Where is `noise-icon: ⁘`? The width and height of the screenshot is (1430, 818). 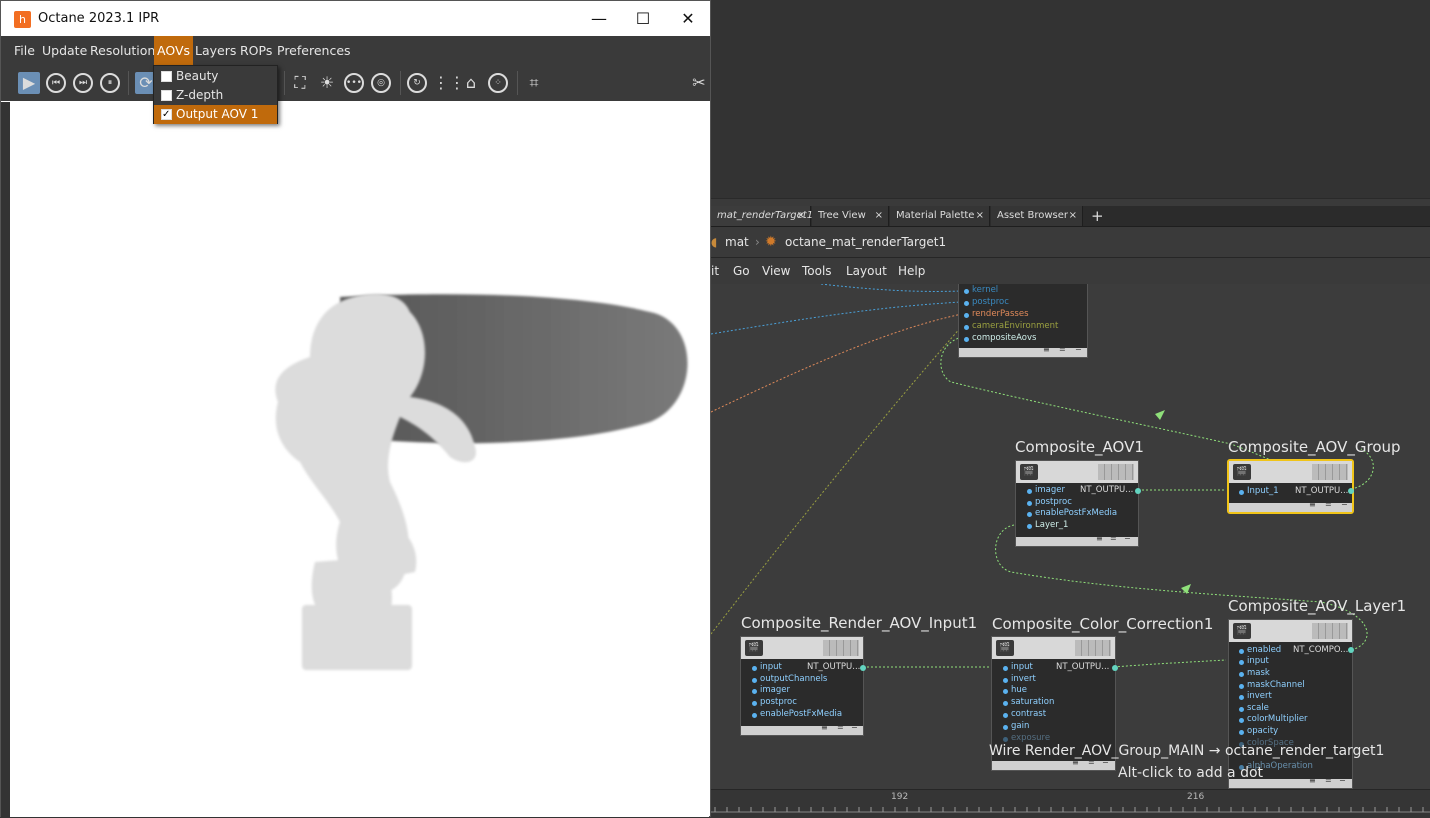
noise-icon: ⁘ is located at coordinates (498, 83).